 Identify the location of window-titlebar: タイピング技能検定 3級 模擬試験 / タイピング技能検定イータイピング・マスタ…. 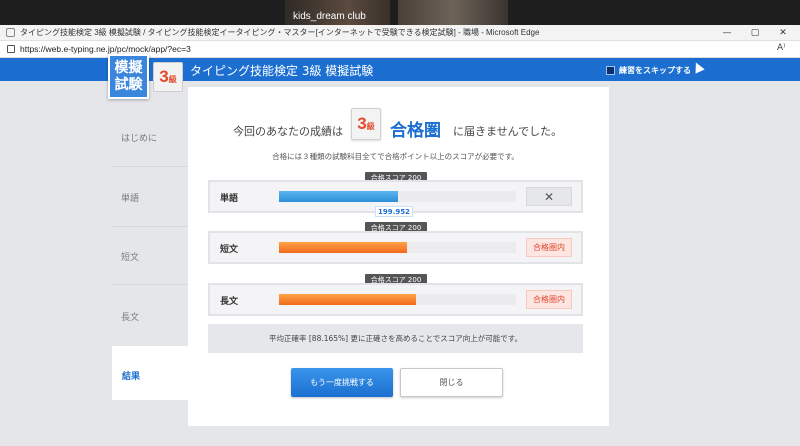
(400, 33).